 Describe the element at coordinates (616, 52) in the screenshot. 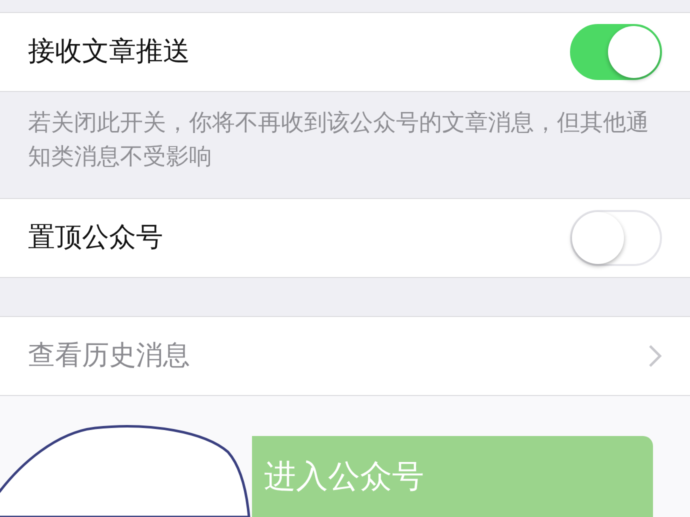

I see `toggle-switch` at that location.